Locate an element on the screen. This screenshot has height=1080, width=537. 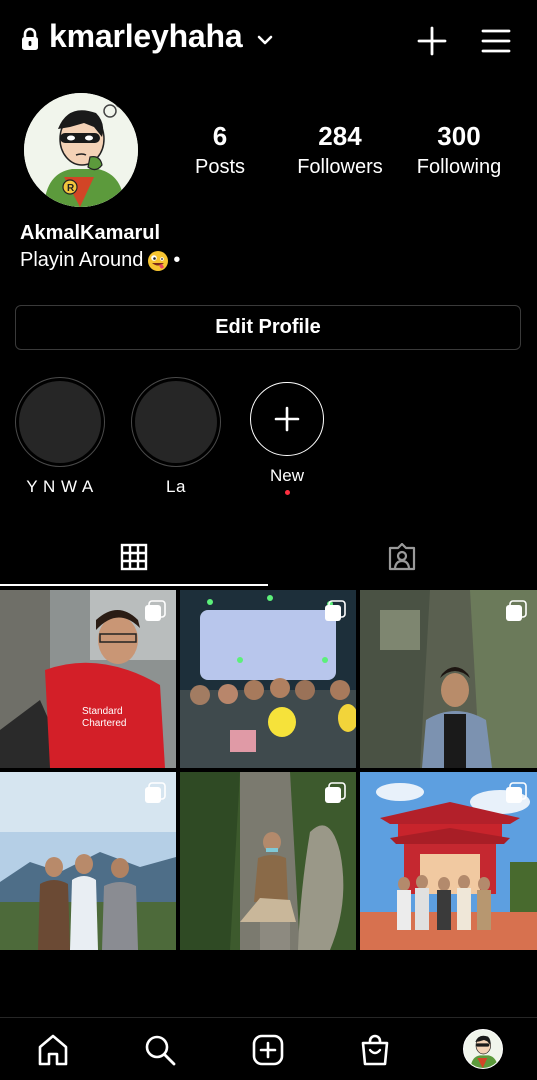
avatar-illustration: R is located at coordinates (81, 150).